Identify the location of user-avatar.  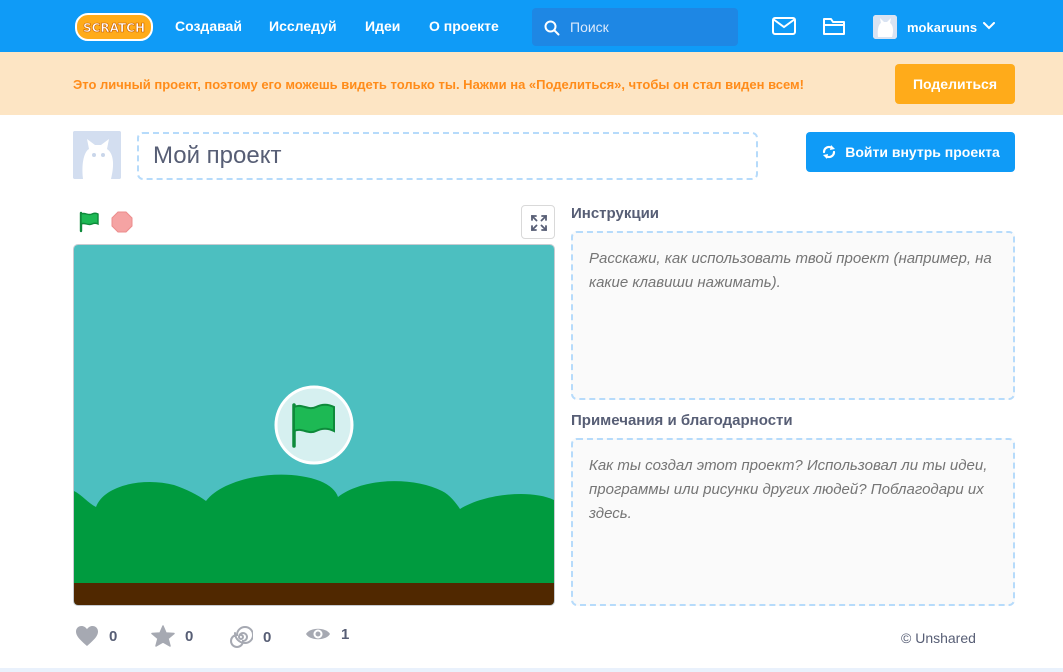
(885, 27).